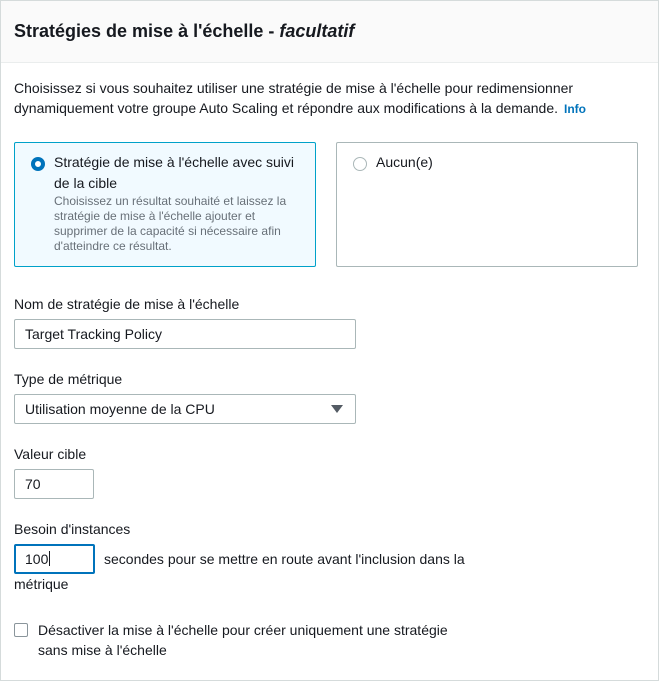 This screenshot has width=659, height=681. Describe the element at coordinates (575, 109) in the screenshot. I see `info-link: Info` at that location.